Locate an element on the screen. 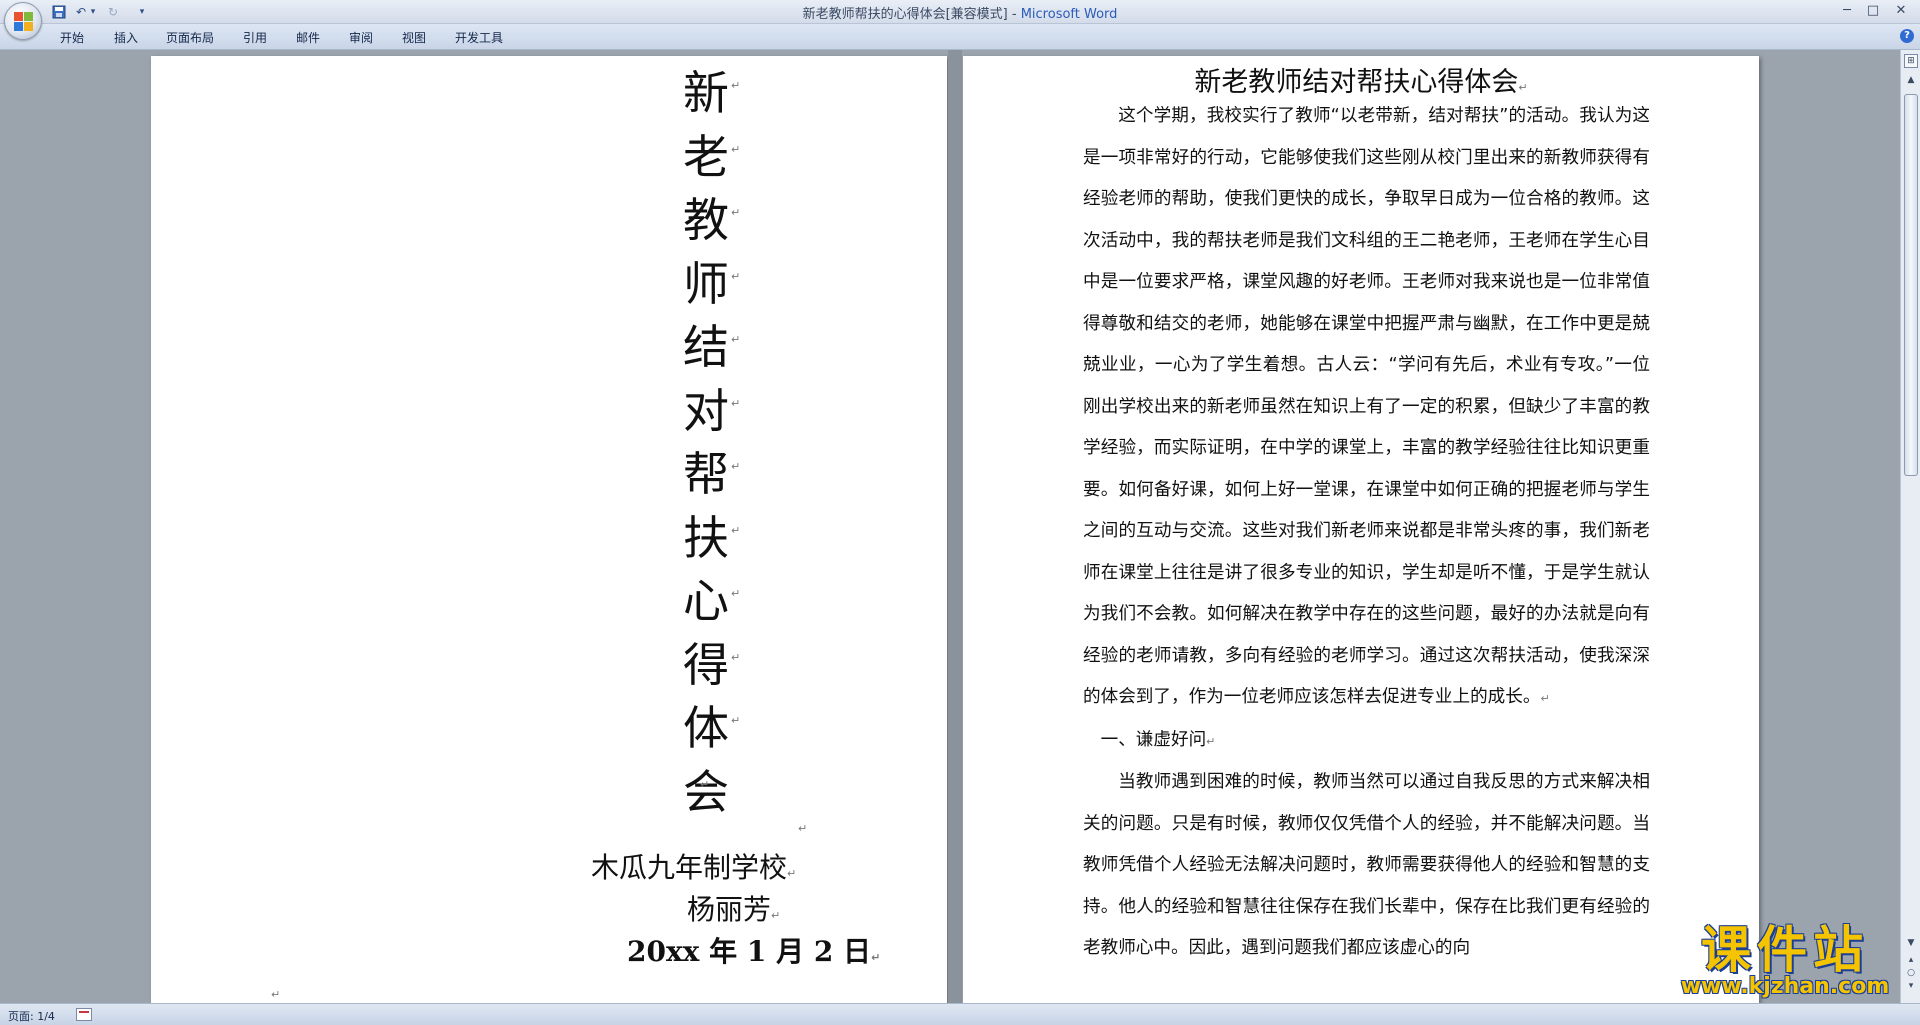 The width and height of the screenshot is (1920, 1025). office-logo-icon is located at coordinates (24, 22).